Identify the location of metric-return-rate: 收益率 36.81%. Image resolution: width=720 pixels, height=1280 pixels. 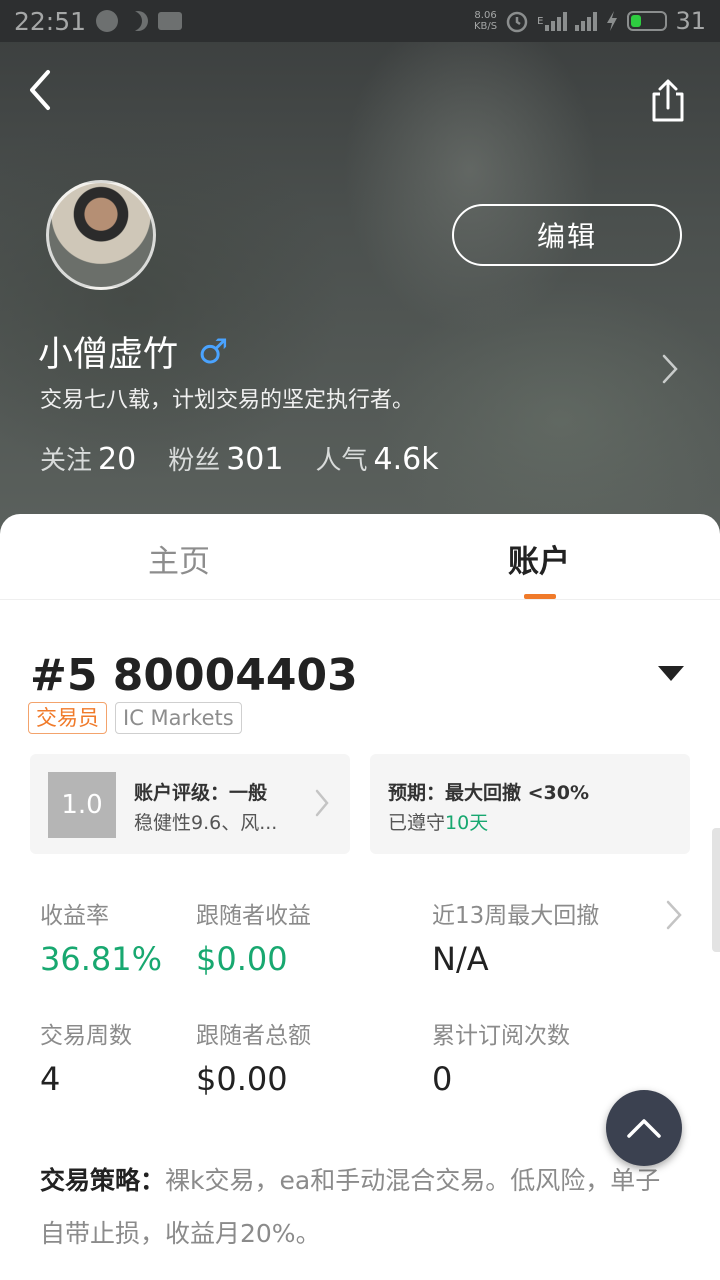
(101, 940).